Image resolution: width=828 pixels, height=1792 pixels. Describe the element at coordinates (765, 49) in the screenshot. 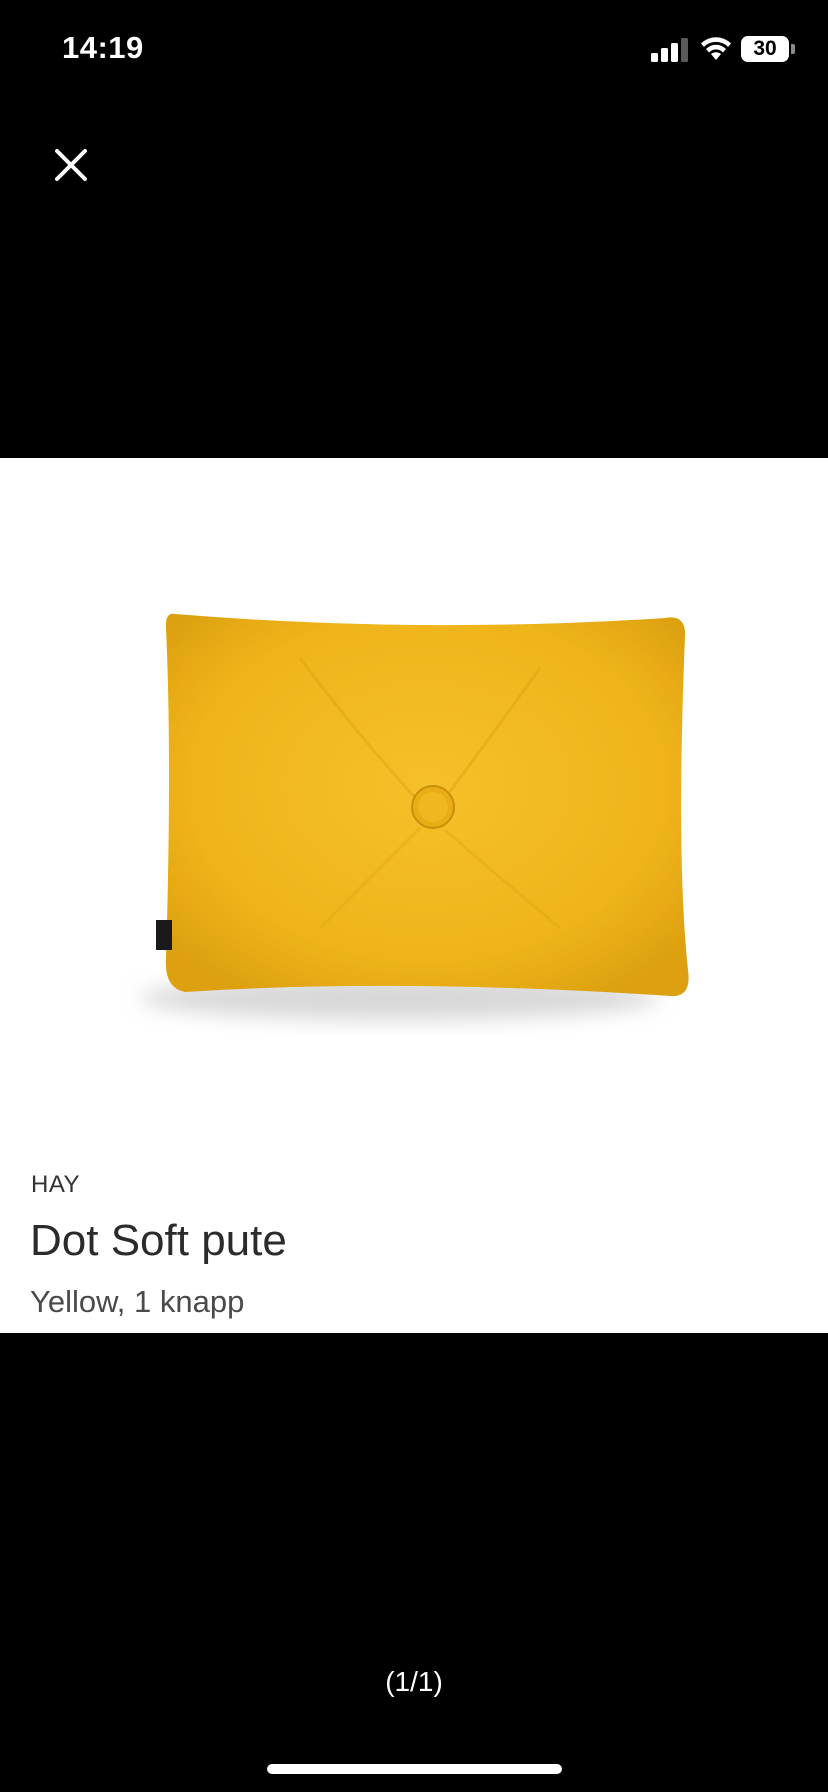

I see `battery-level: 30` at that location.